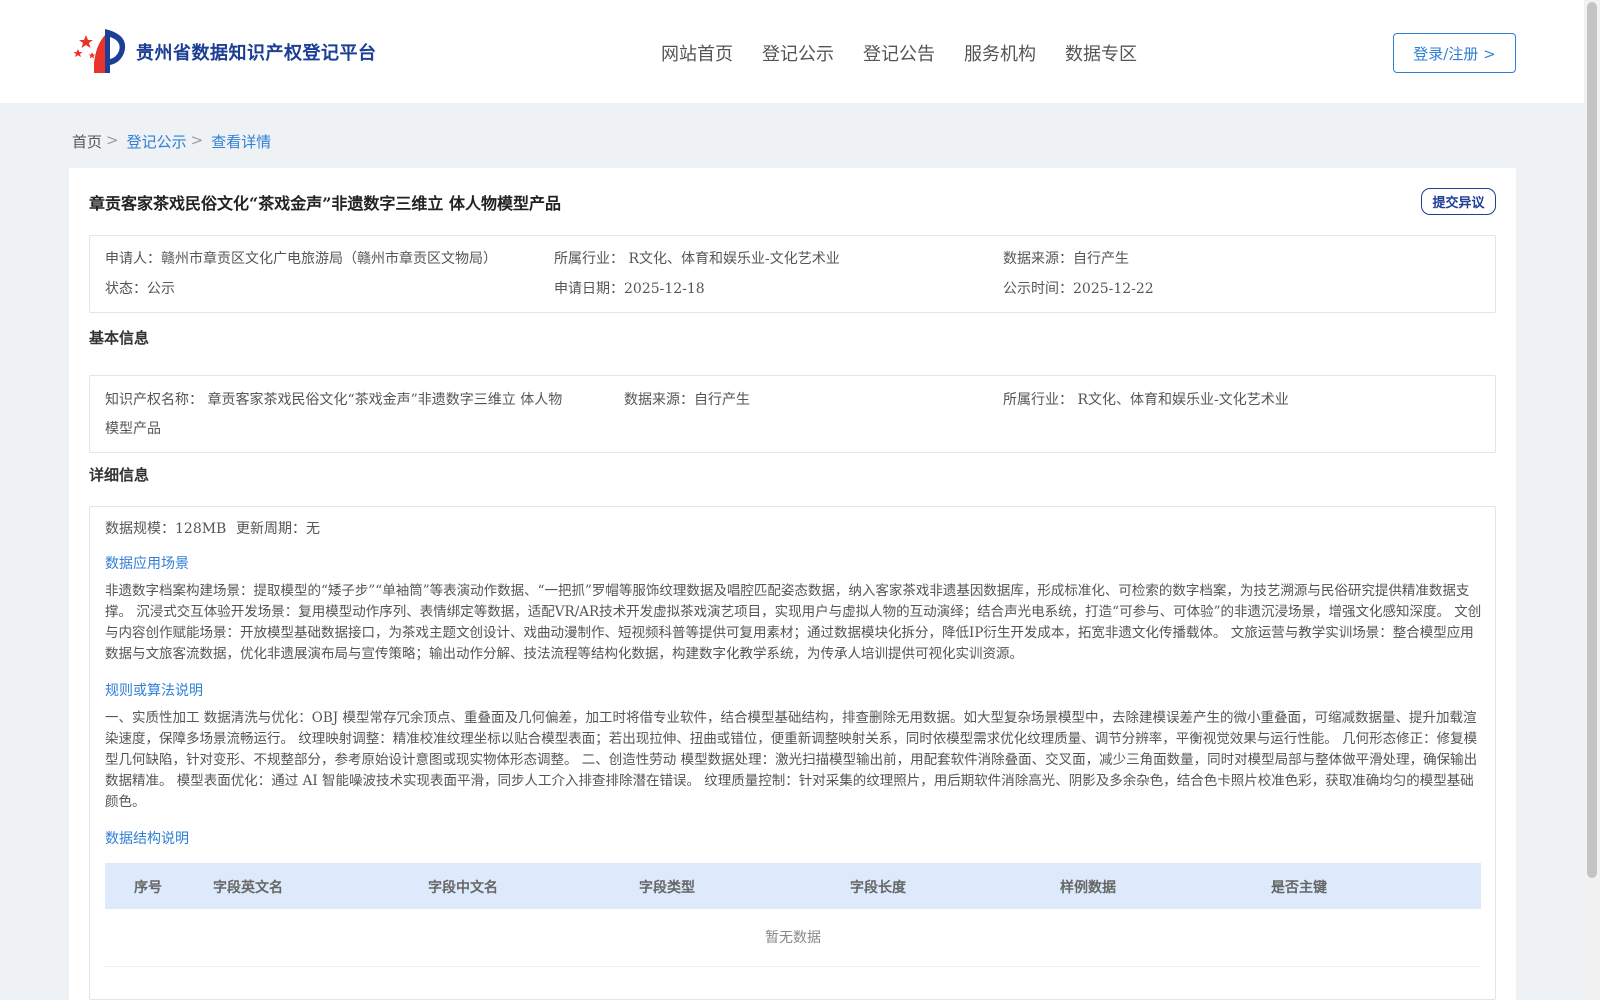  Describe the element at coordinates (878, 888) in the screenshot. I see `column-header-field-length: 字段长度` at that location.